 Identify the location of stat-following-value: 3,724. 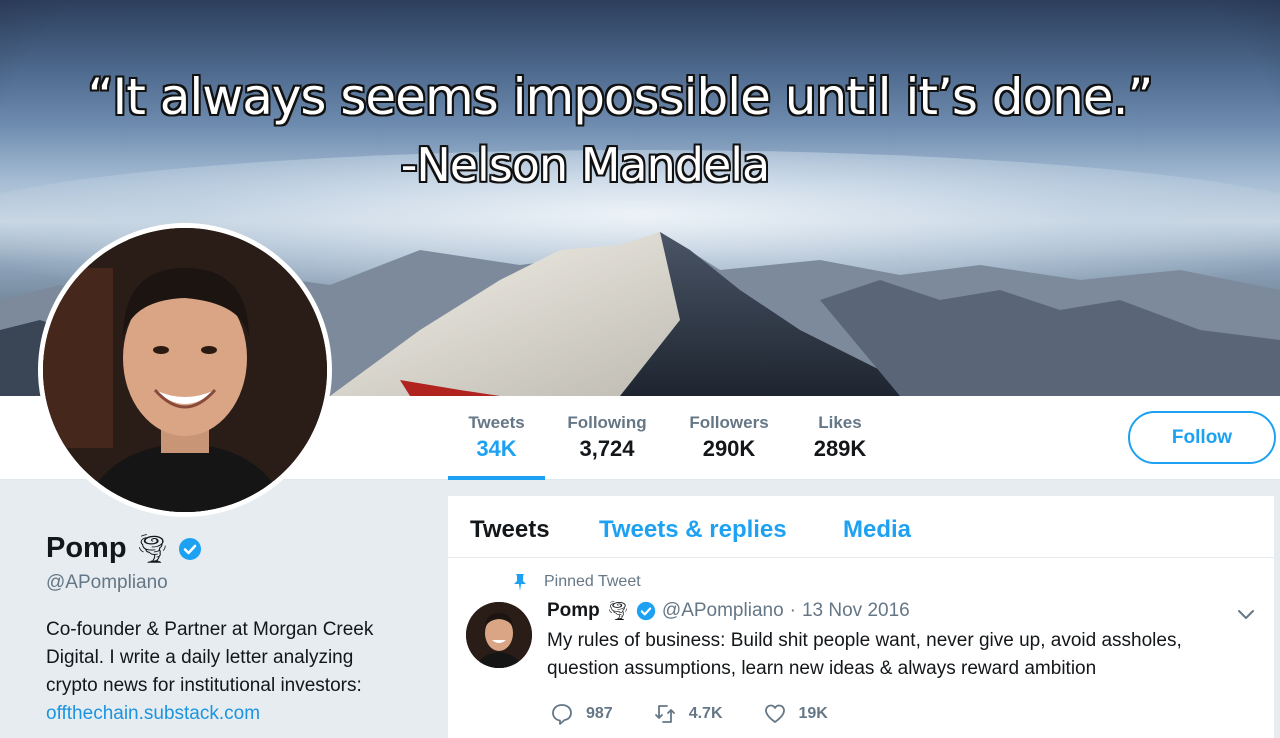
(607, 448).